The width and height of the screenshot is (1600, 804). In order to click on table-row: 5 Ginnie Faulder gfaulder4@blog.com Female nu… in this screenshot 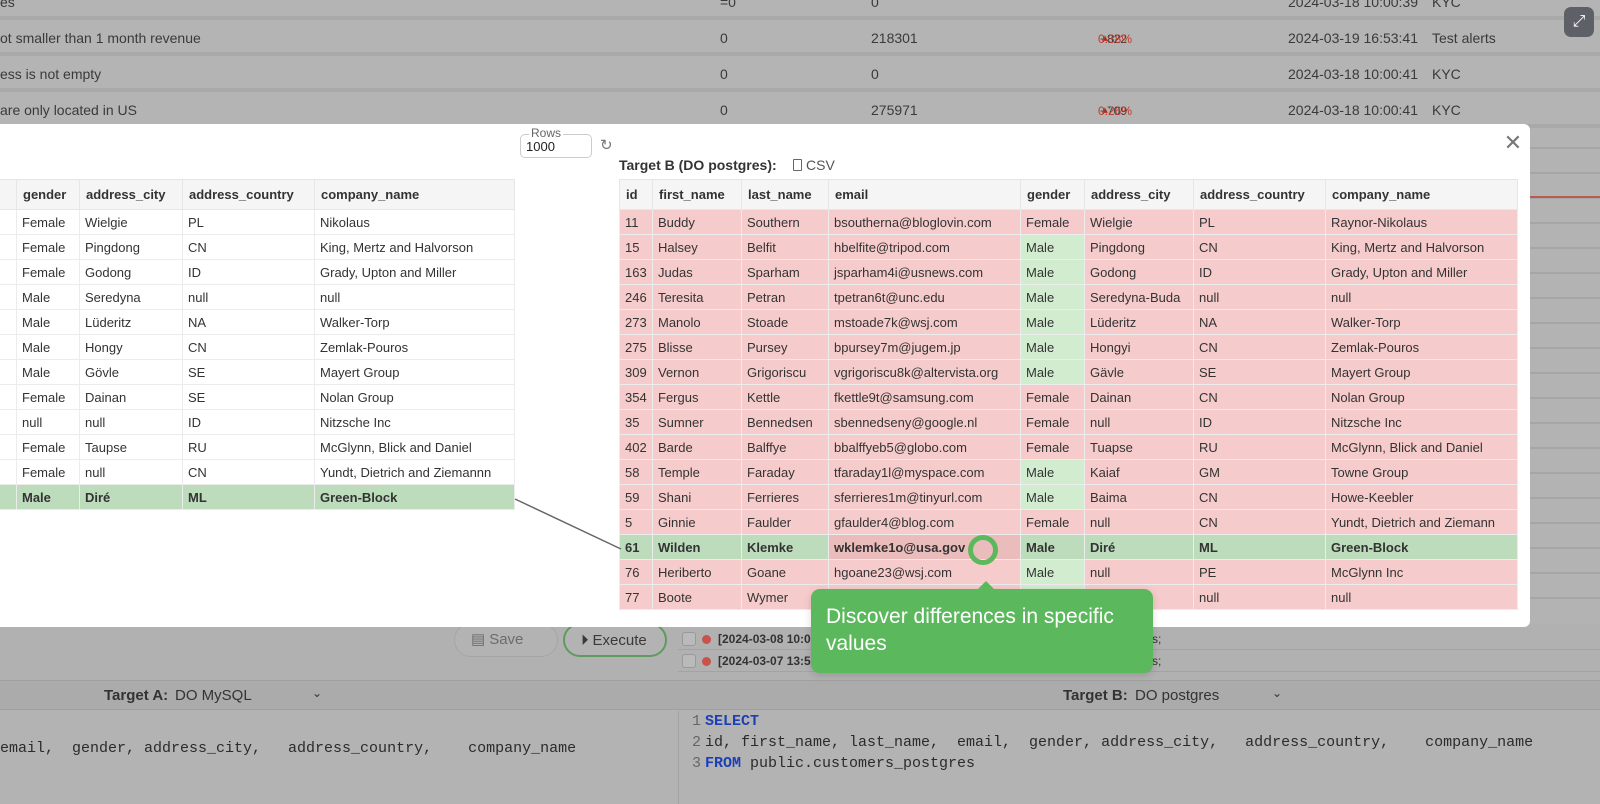, I will do `click(1068, 522)`.